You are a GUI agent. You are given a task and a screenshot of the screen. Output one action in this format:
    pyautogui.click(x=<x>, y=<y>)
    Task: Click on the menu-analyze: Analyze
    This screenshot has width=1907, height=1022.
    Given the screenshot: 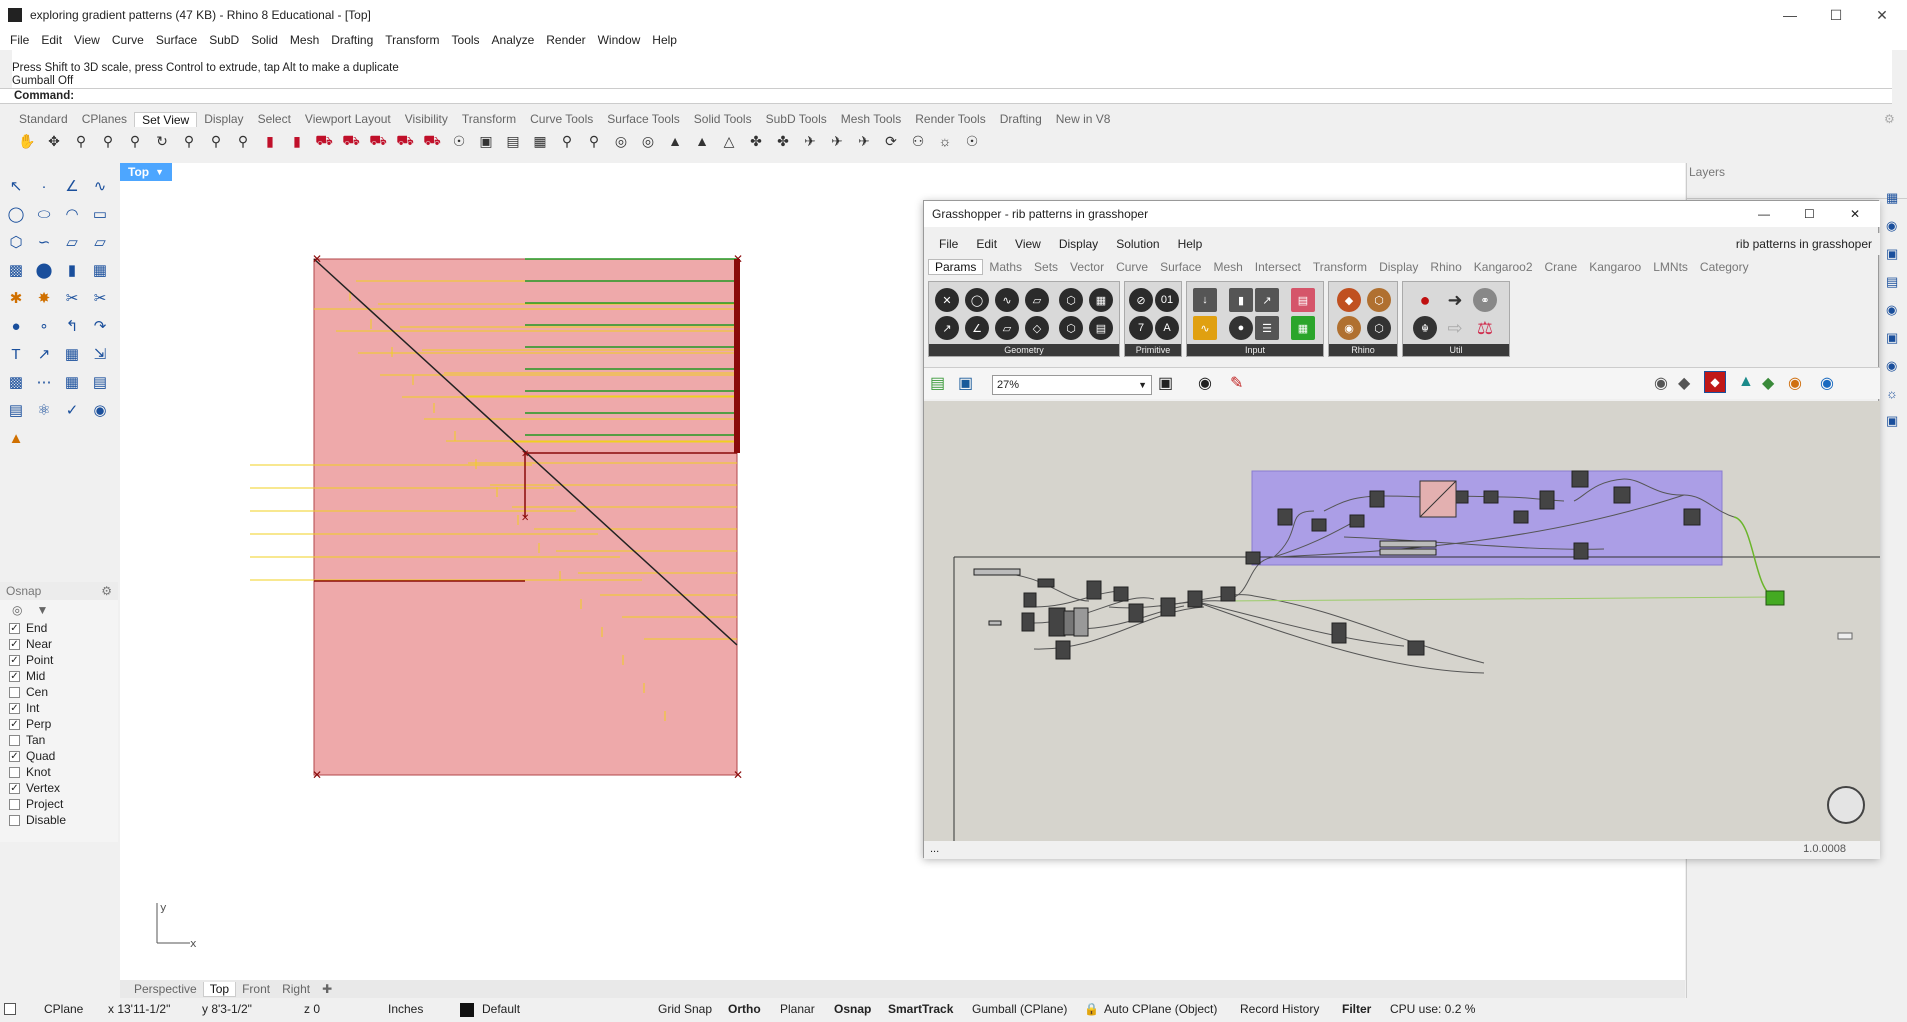 What is the action you would take?
    pyautogui.click(x=513, y=40)
    